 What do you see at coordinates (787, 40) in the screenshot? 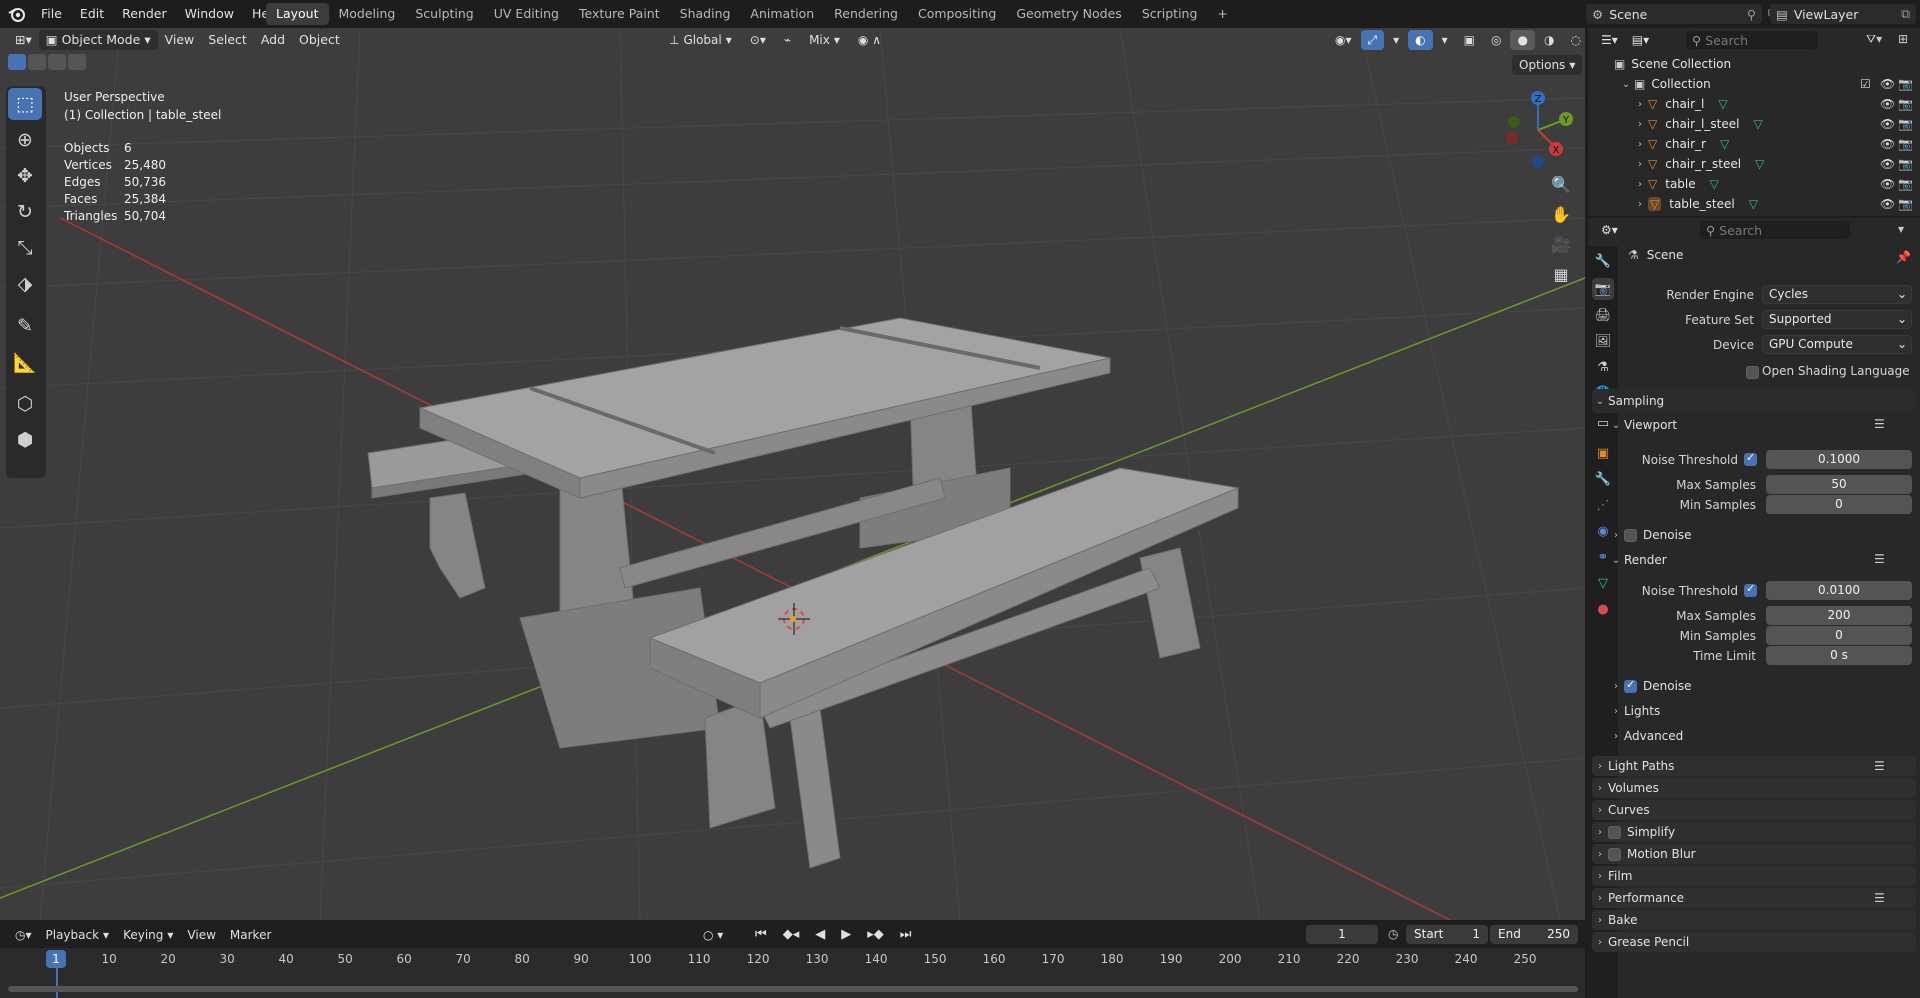
I see `snap-toggle: ⌁` at bounding box center [787, 40].